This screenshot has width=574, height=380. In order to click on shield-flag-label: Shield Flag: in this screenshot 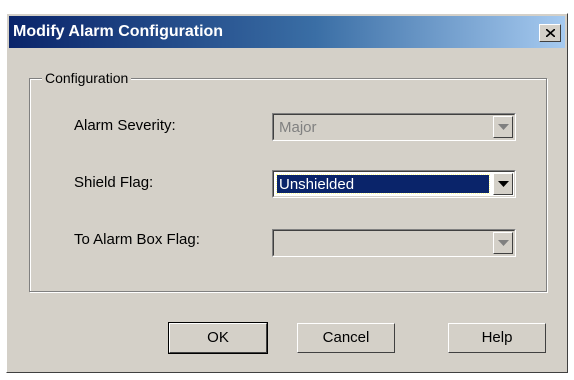, I will do `click(114, 182)`.